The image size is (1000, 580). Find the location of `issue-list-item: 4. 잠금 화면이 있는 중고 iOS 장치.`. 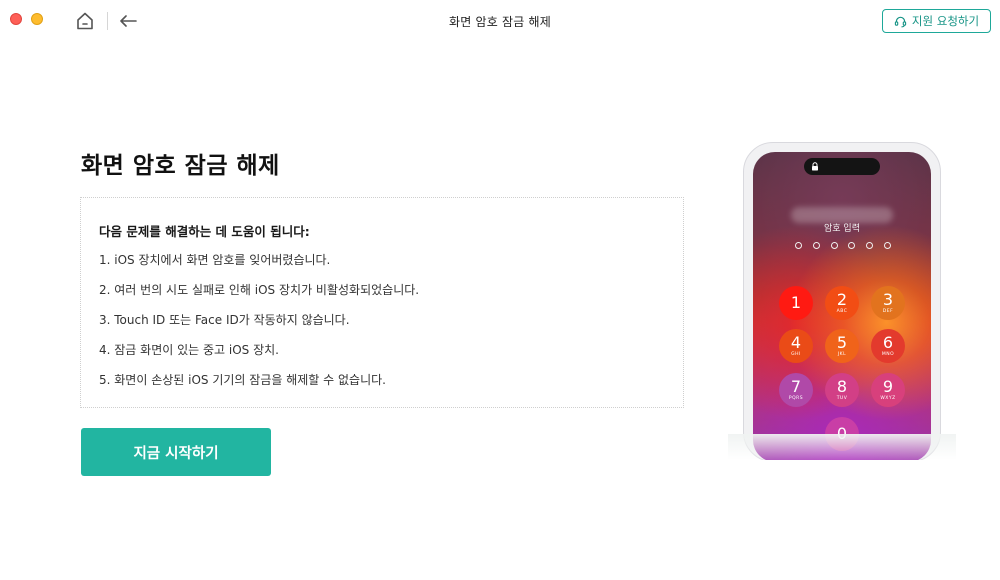

issue-list-item: 4. 잠금 화면이 있는 중고 iOS 장치. is located at coordinates (189, 350).